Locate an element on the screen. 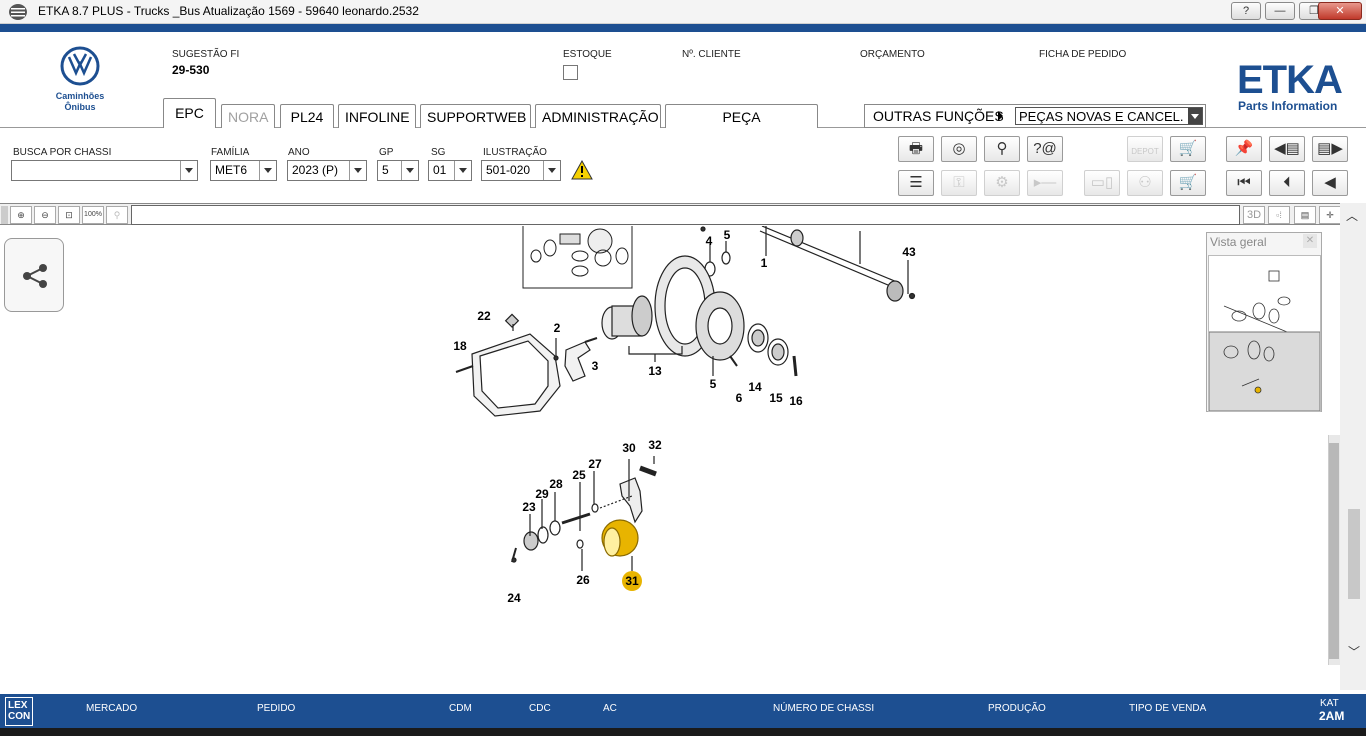 Image resolution: width=1366 pixels, height=736 pixels. outras-funcoes-select: PEÇAS NOVAS E CANCEL. is located at coordinates (1109, 116).